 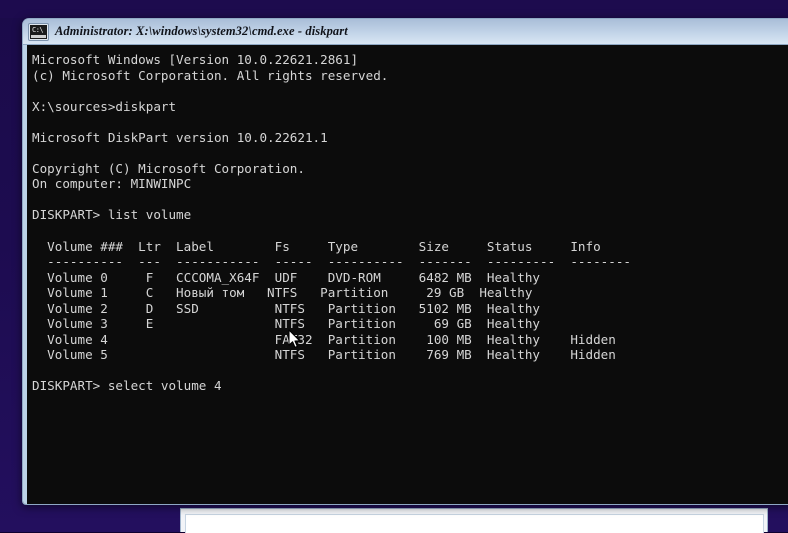 I want to click on cmd-icon-glyph: C:\, so click(x=38, y=29).